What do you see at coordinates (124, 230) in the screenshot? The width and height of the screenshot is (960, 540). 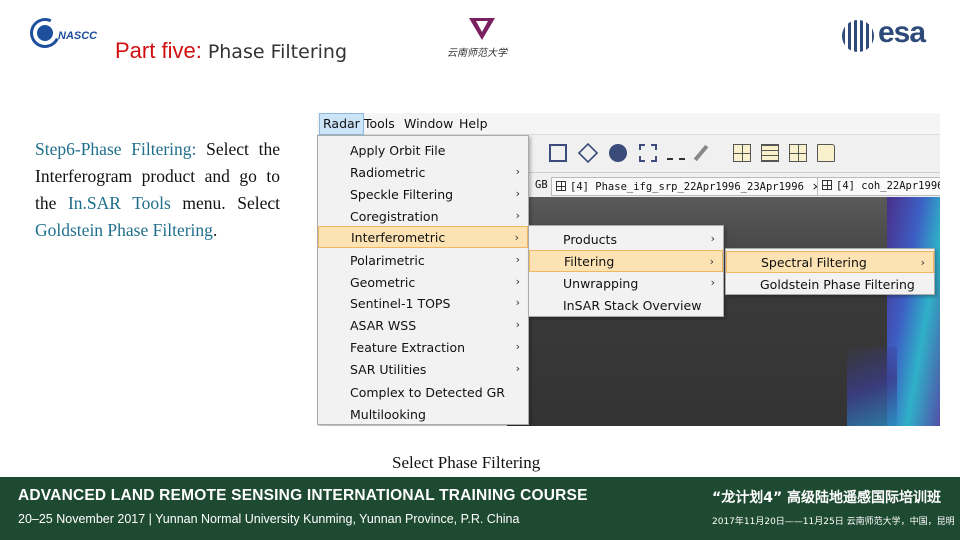 I see `goldstein-ref: Goldstein Phase Filtering` at bounding box center [124, 230].